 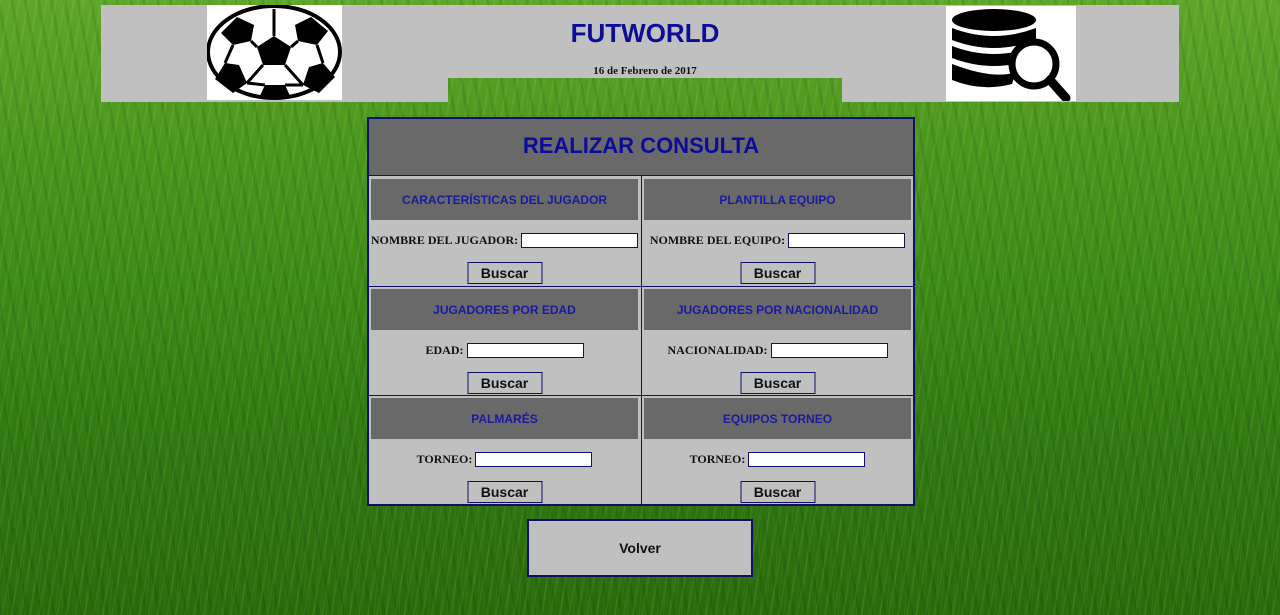 What do you see at coordinates (504, 418) in the screenshot?
I see `section-heading: PALMARÉS` at bounding box center [504, 418].